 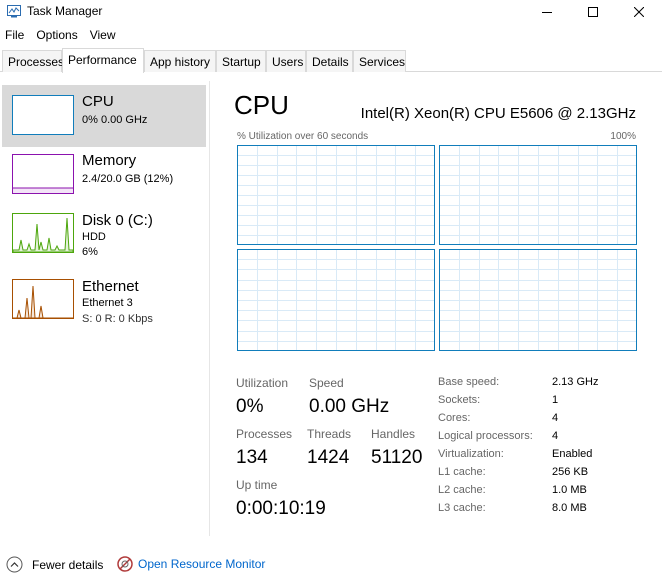 I want to click on spec-label-base-speed: Base speed:, so click(x=469, y=382).